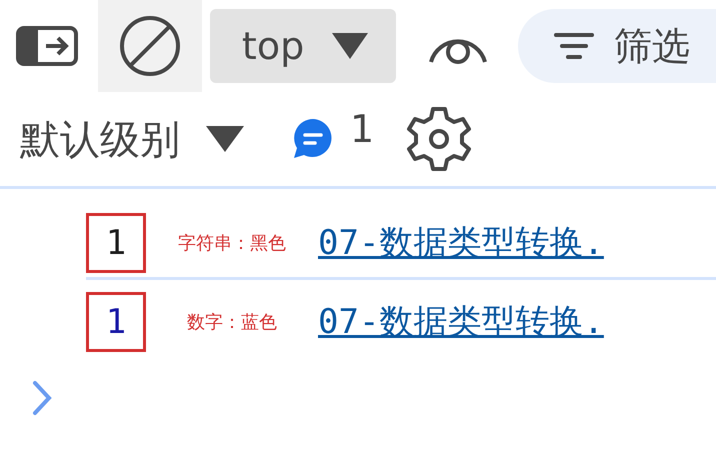 The image size is (716, 454). Describe the element at coordinates (47, 46) in the screenshot. I see `sidebar-toggle-icon` at that location.